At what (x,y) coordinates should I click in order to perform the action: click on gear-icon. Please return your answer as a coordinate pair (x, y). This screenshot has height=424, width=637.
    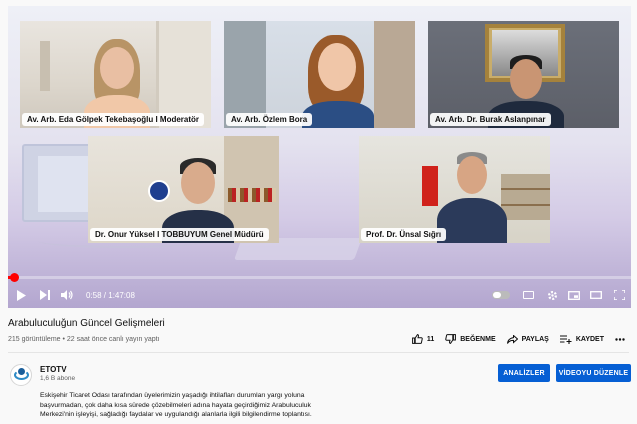
    Looking at the image, I should click on (552, 295).